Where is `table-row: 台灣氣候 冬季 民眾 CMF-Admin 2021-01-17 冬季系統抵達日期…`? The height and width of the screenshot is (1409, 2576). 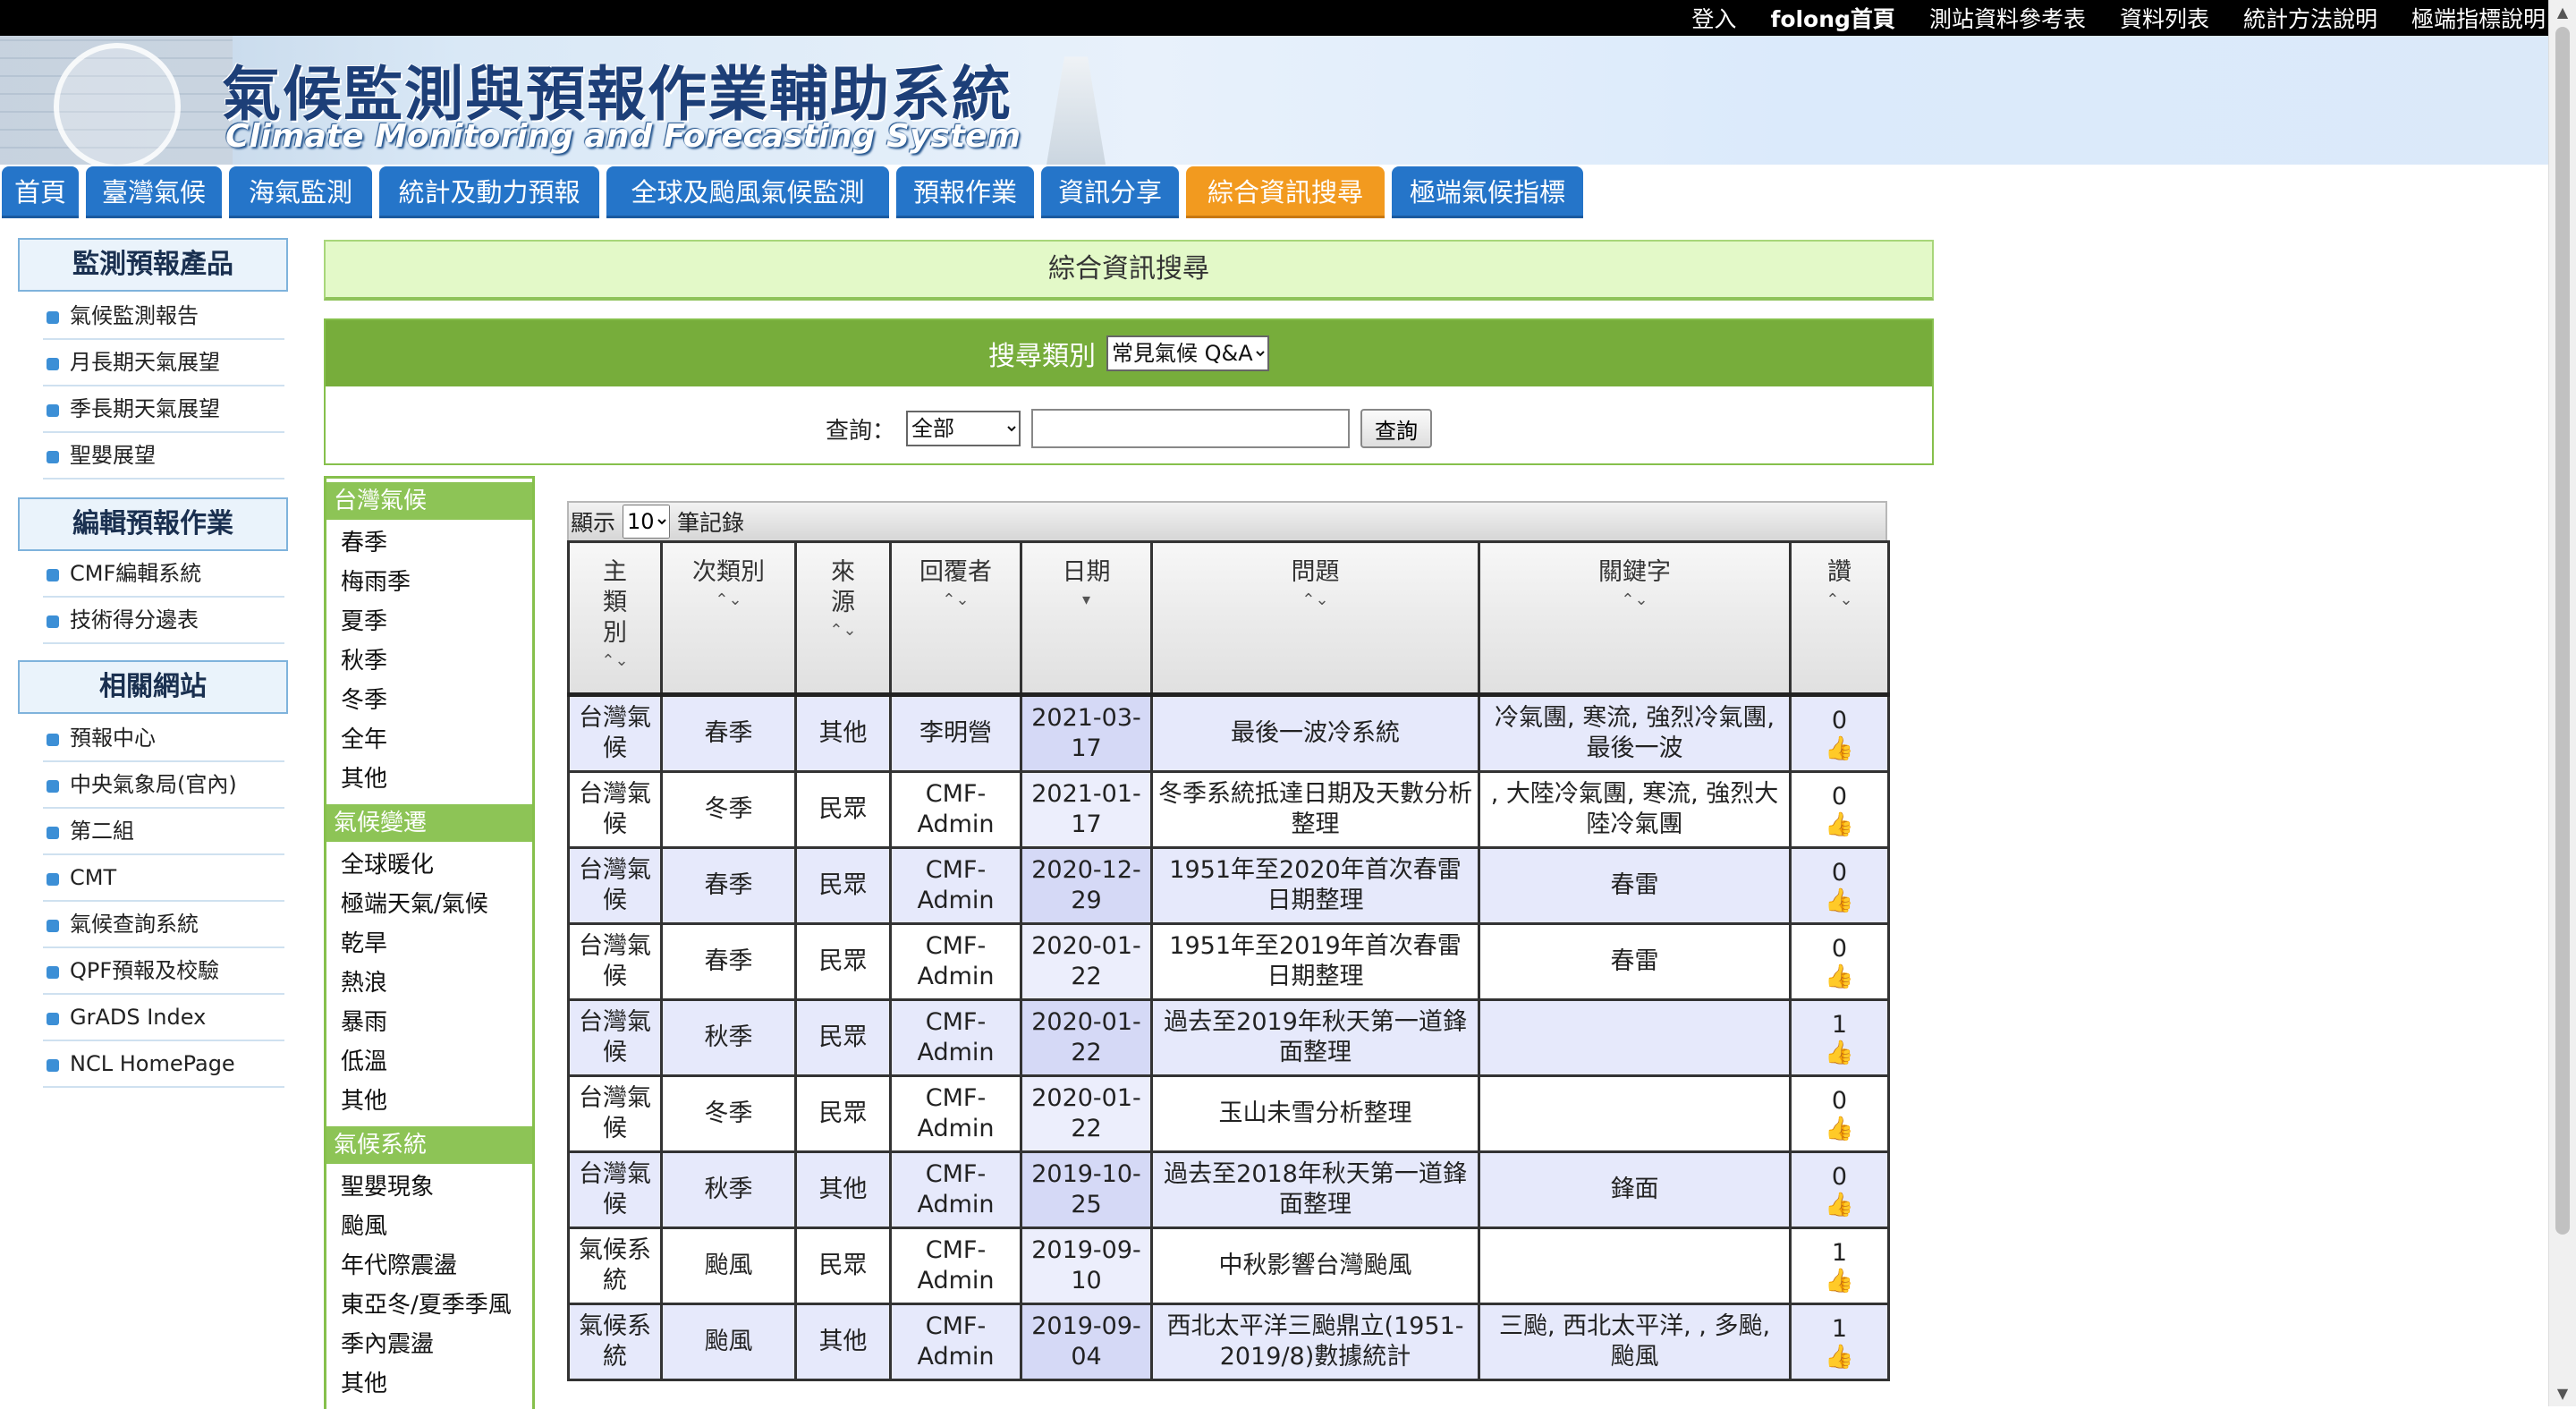
table-row: 台灣氣候 冬季 民眾 CMF-Admin 2021-01-17 冬季系統抵達日期… is located at coordinates (1228, 810).